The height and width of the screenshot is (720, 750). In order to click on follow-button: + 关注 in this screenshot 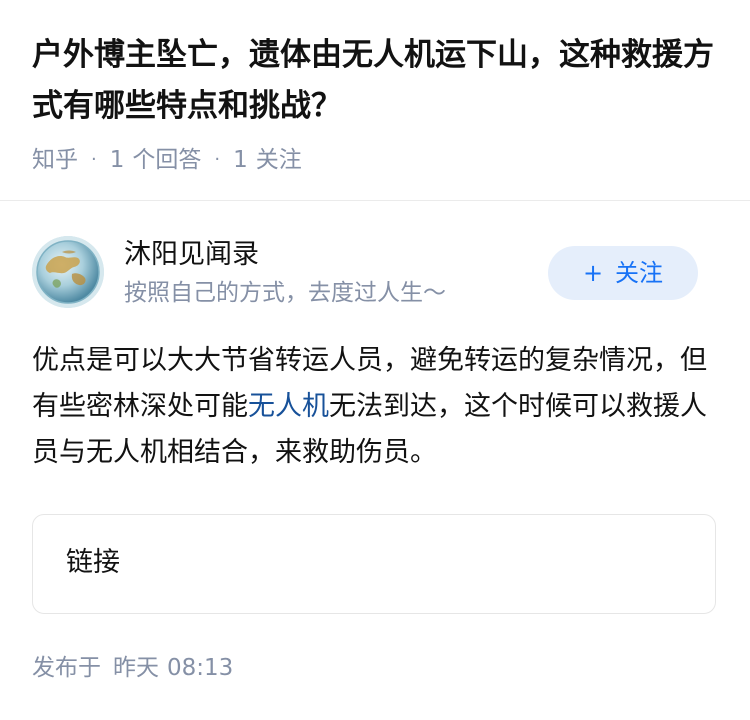, I will do `click(623, 273)`.